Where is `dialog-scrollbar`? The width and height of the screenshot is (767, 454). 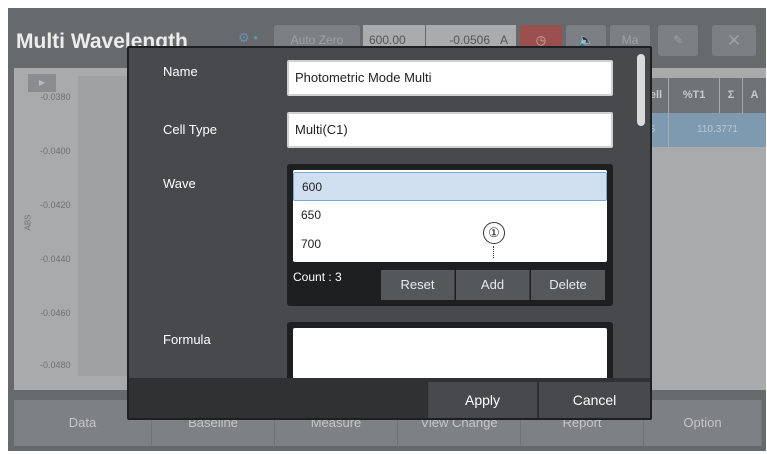 dialog-scrollbar is located at coordinates (641, 90).